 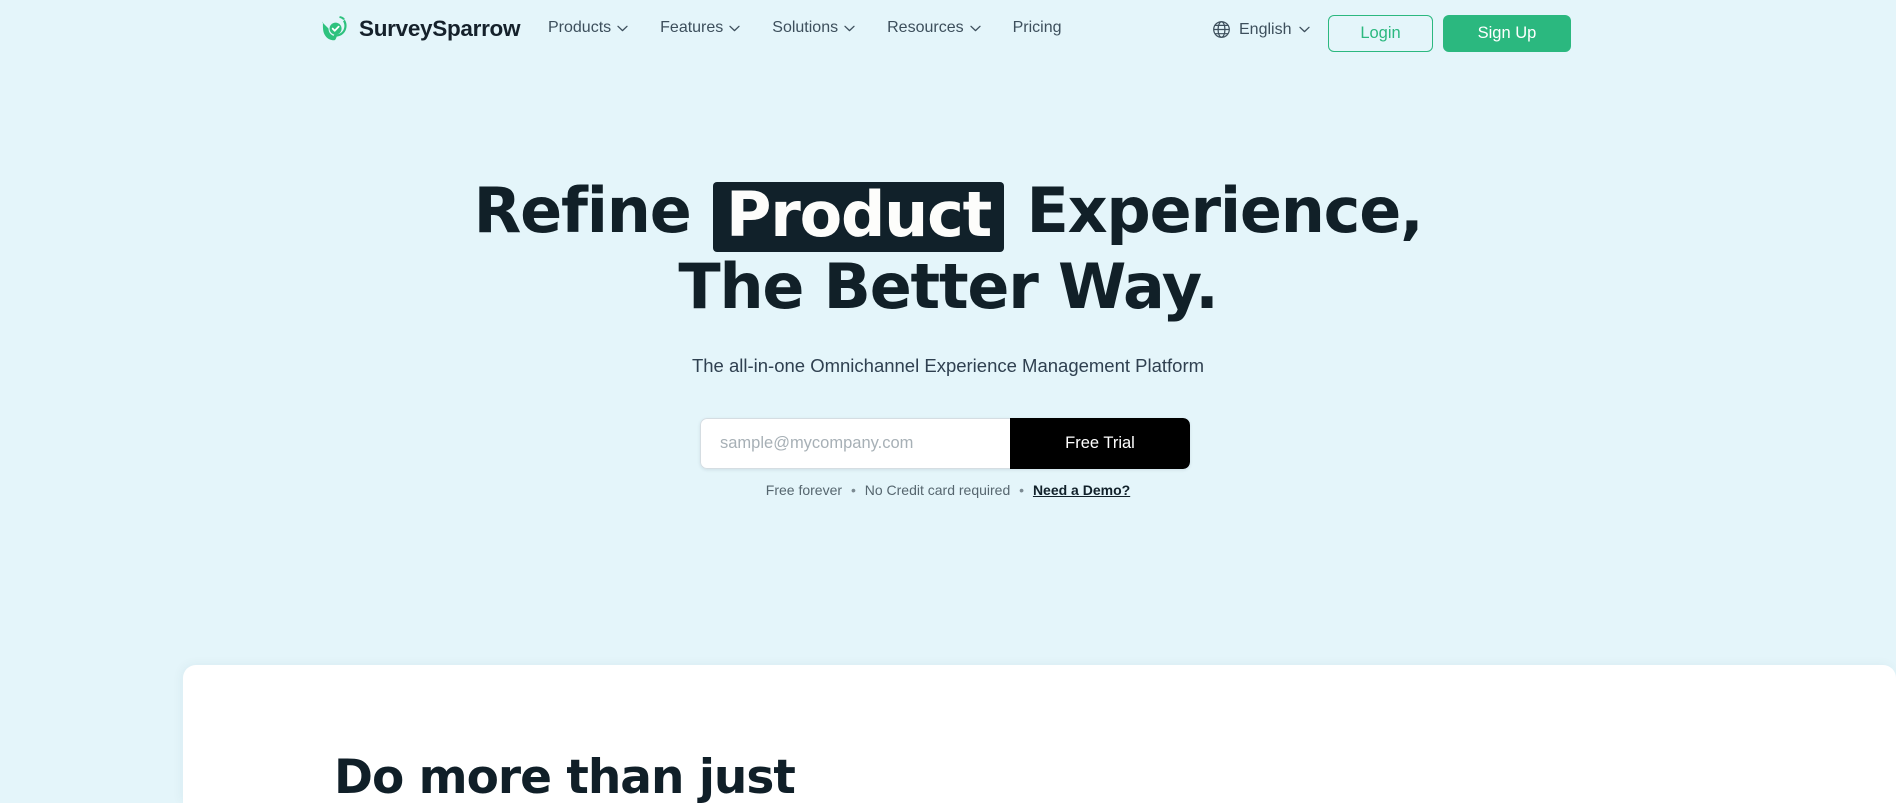 I want to click on free-trial-form: Free Trial, so click(x=945, y=443).